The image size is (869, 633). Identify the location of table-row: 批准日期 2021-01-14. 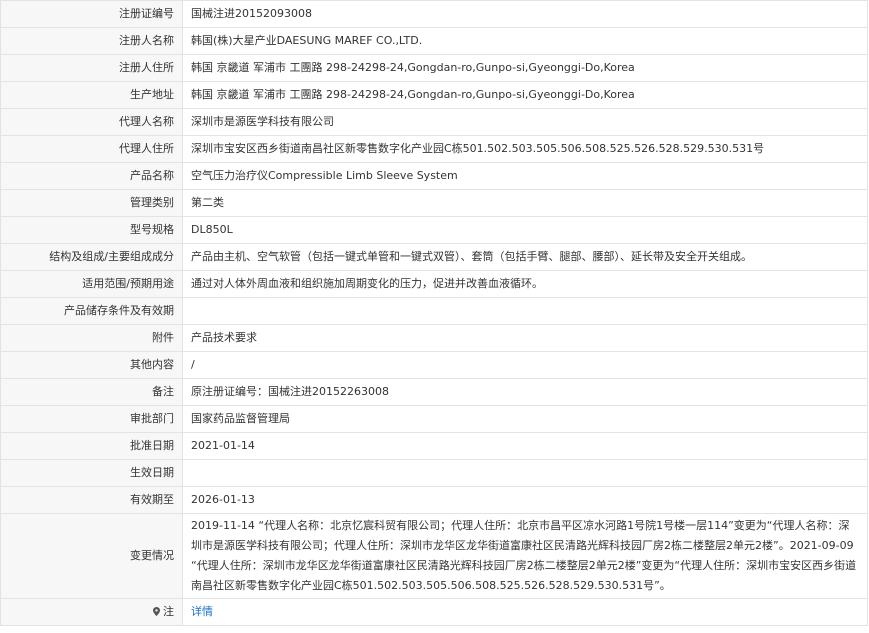
(434, 446).